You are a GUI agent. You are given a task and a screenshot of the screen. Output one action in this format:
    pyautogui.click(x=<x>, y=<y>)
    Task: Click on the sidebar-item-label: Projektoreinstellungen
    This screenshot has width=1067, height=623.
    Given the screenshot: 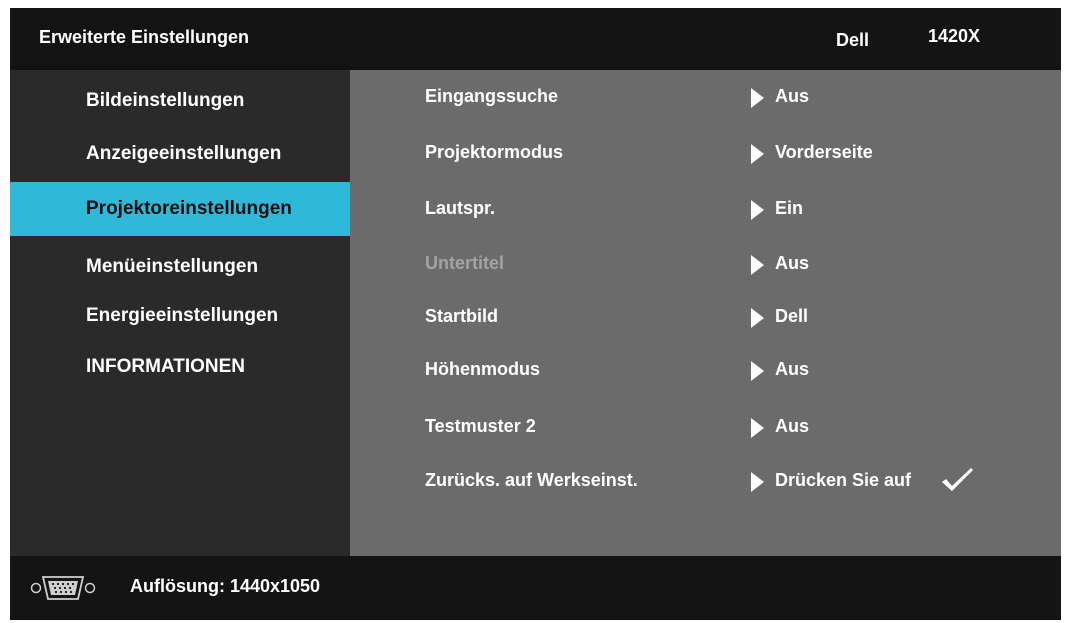 What is the action you would take?
    pyautogui.click(x=189, y=208)
    